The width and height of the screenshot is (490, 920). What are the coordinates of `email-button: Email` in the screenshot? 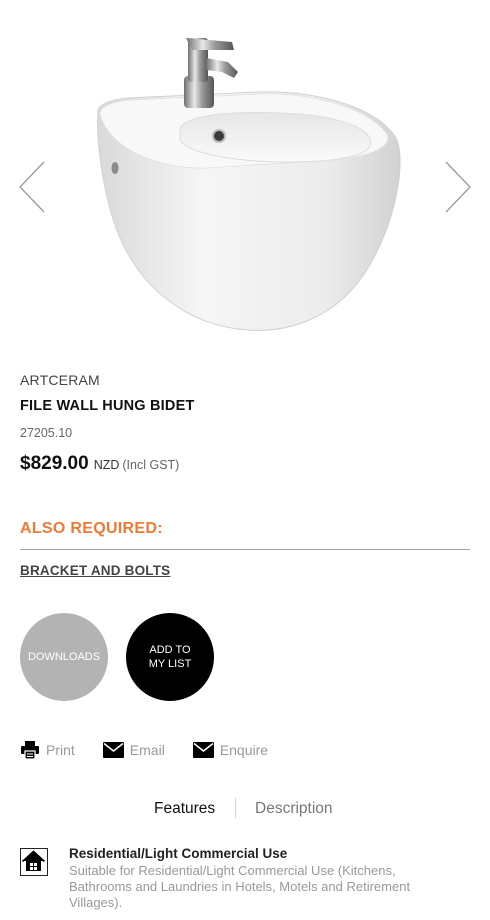 It's located at (133, 750).